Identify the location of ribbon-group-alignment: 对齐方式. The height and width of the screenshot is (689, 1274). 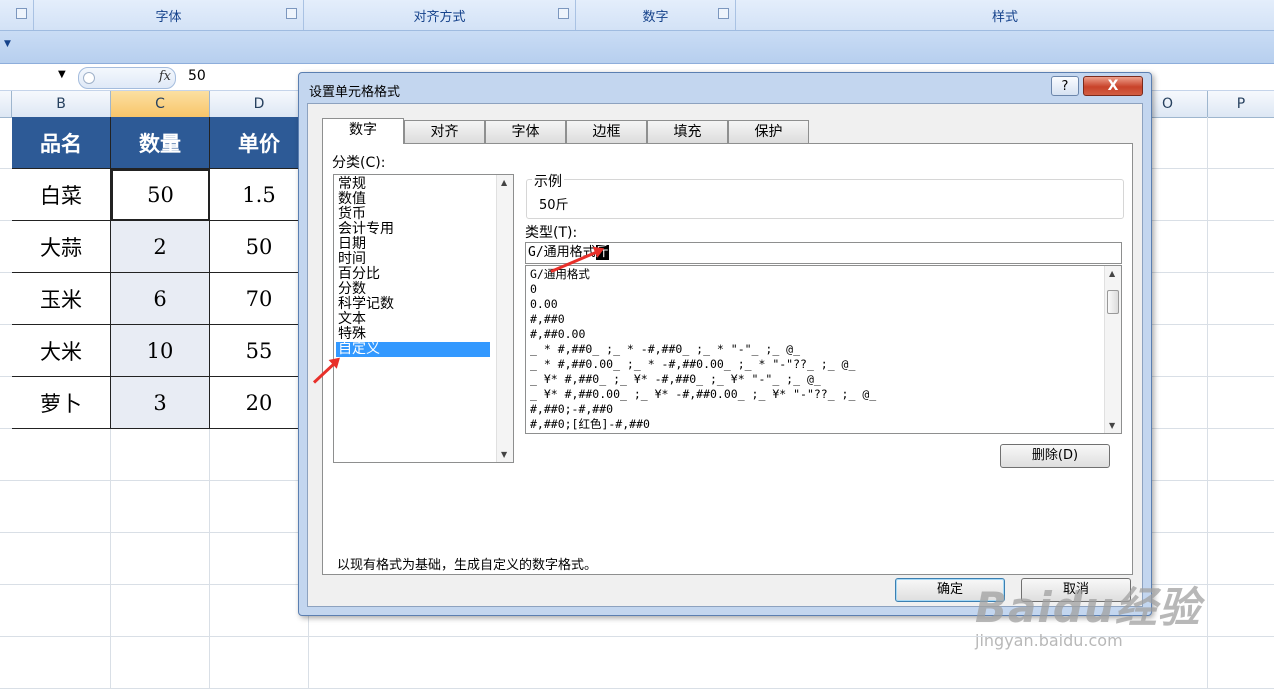
(440, 15).